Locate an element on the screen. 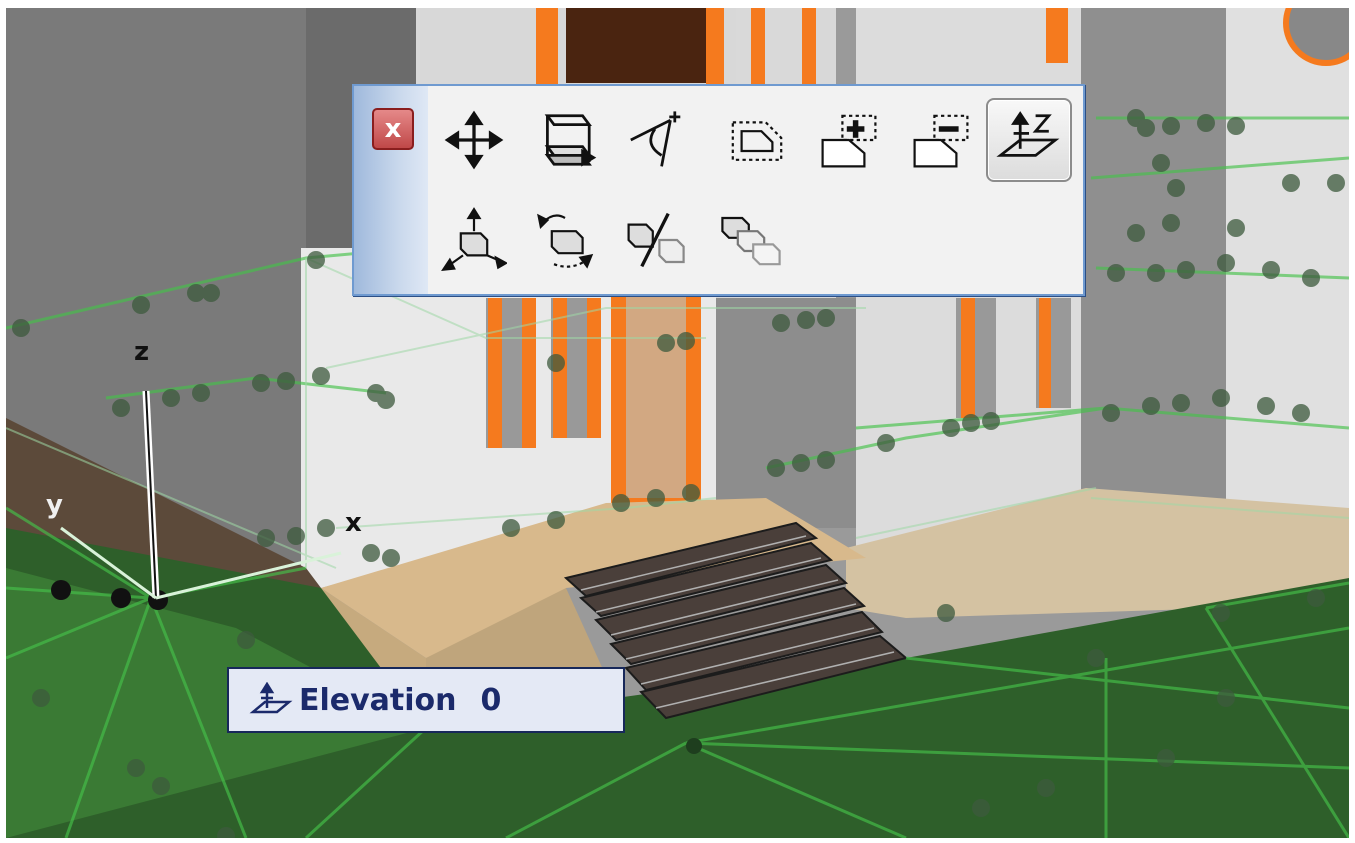  rotate-angle-icon is located at coordinates (655, 139).